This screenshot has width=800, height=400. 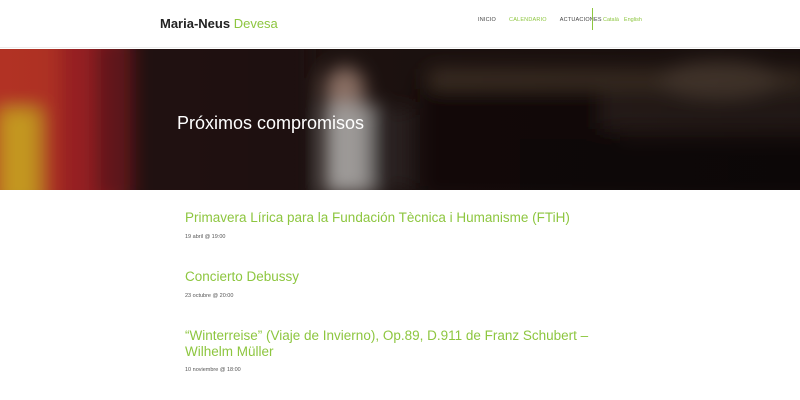 What do you see at coordinates (255, 23) in the screenshot?
I see `logo-last-name: Devesa` at bounding box center [255, 23].